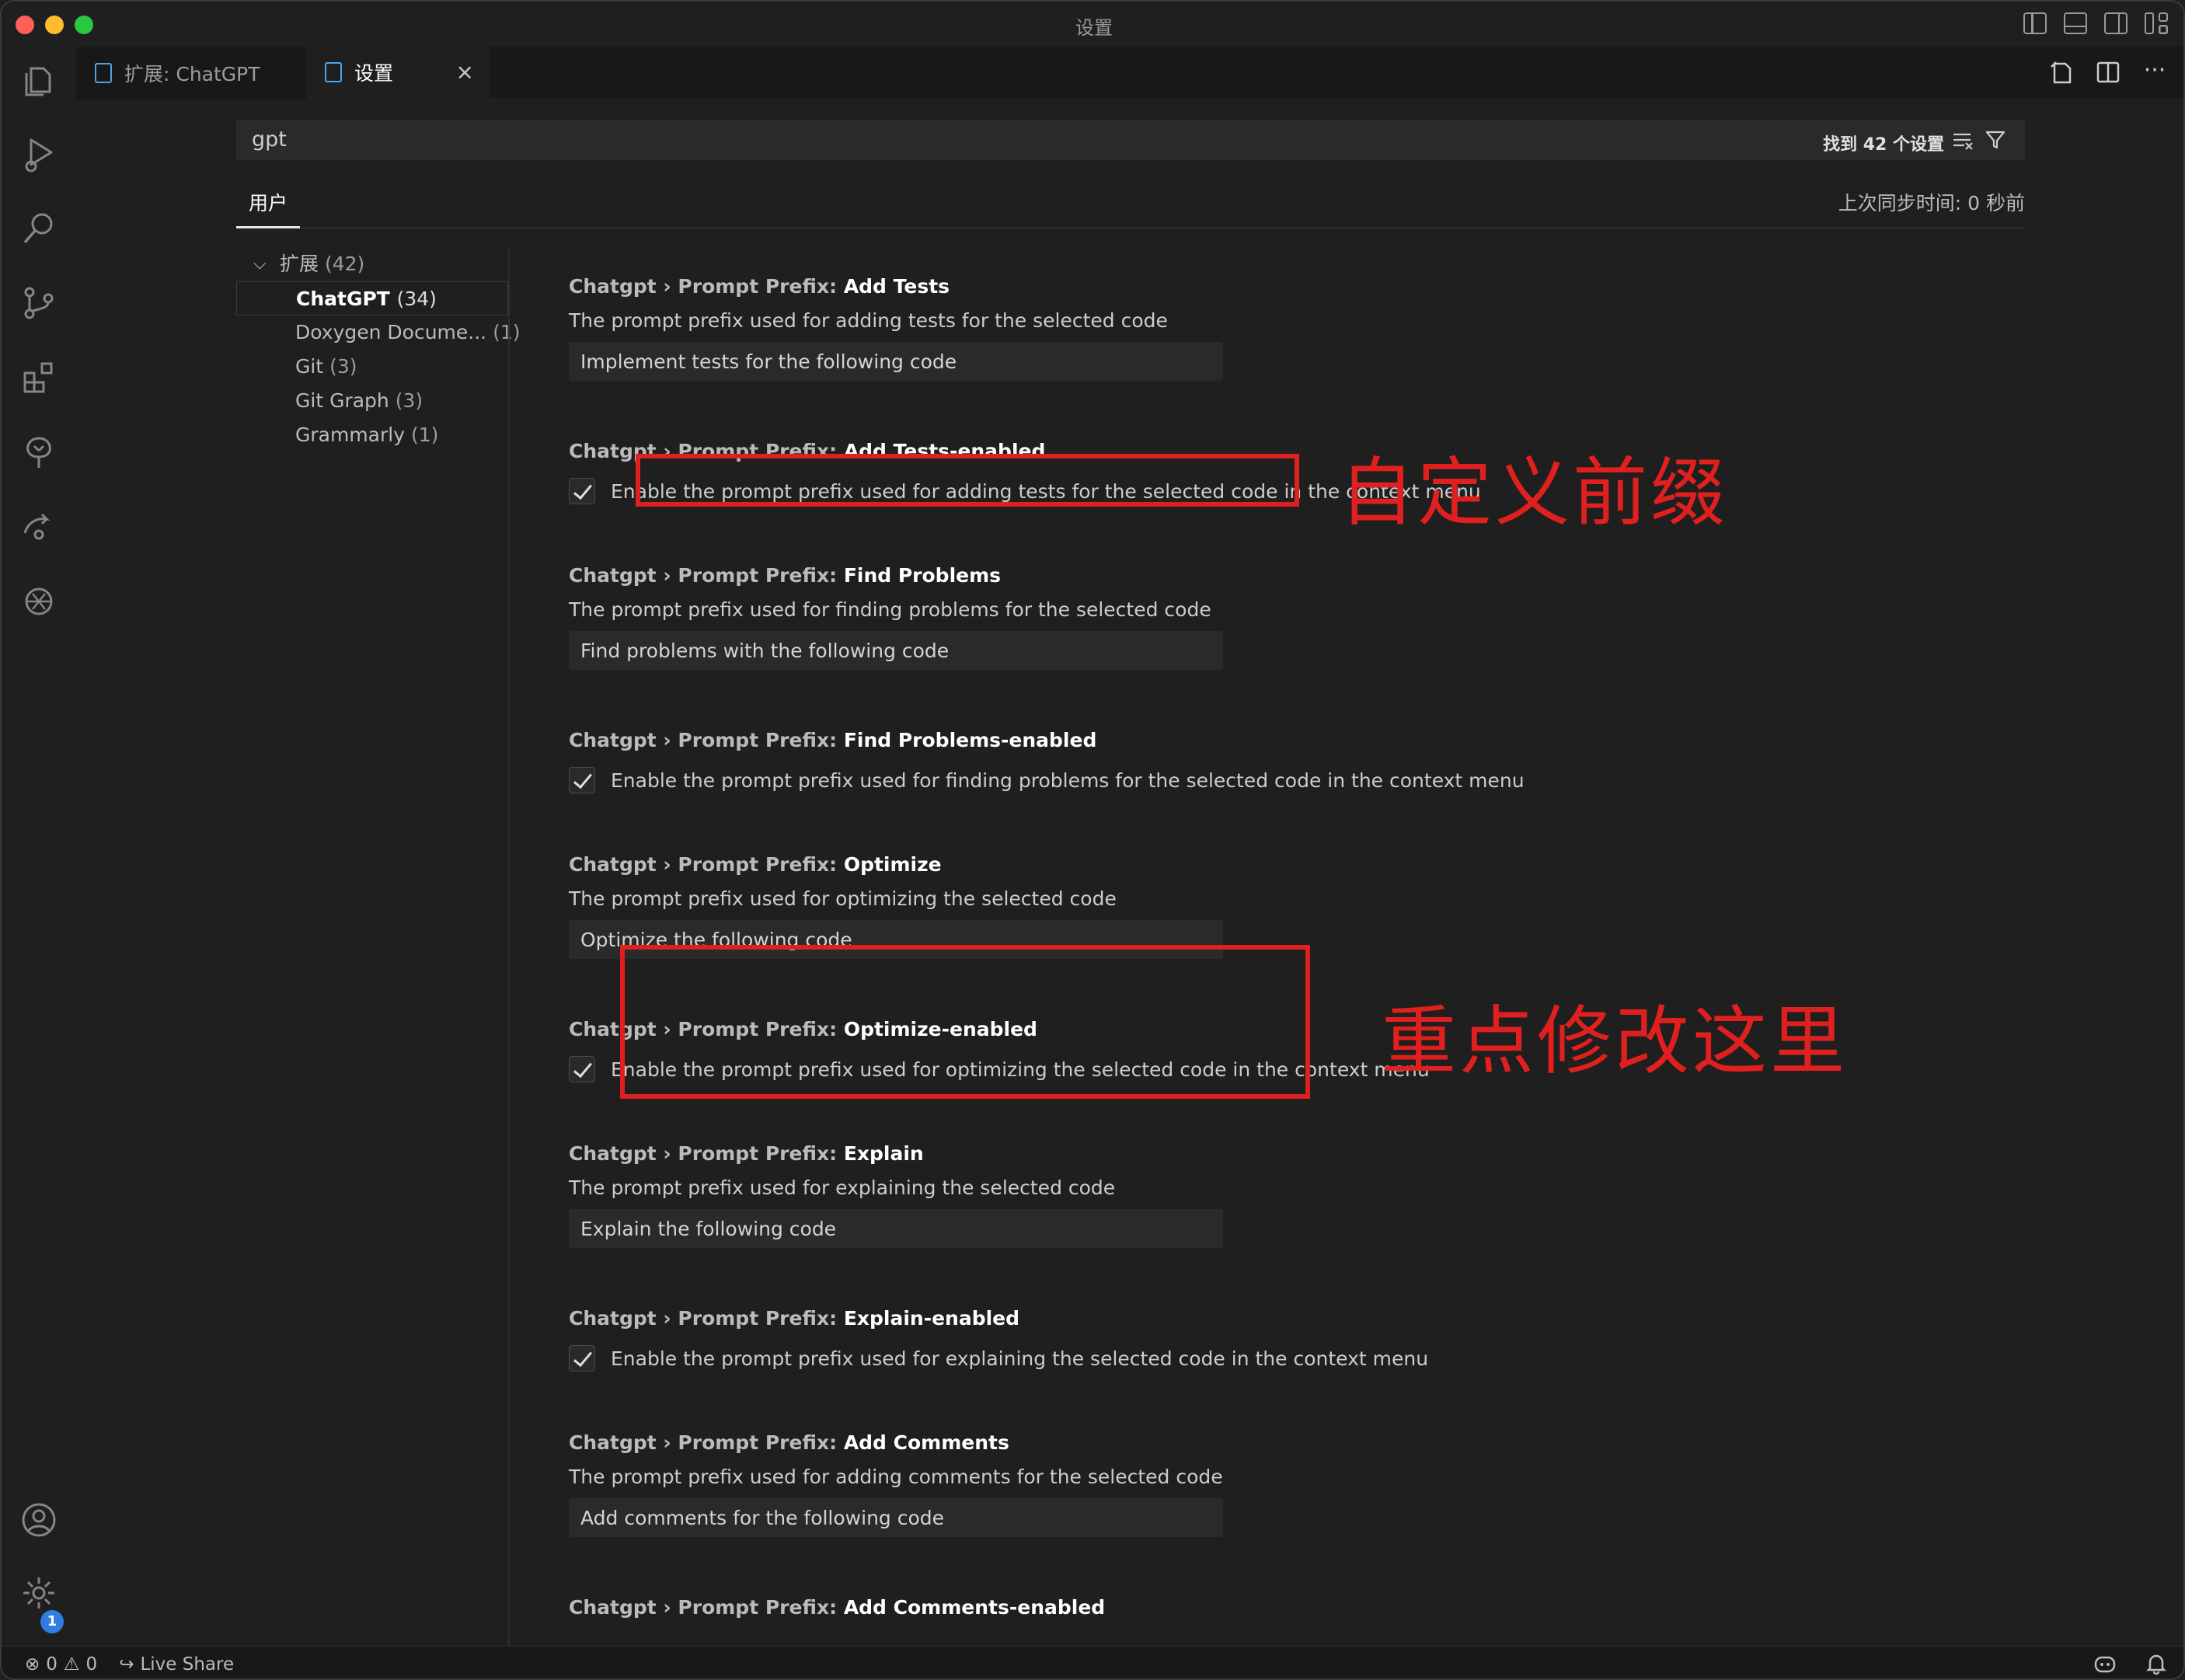 The width and height of the screenshot is (2185, 1680). What do you see at coordinates (38, 1520) in the screenshot?
I see `accounts-icon` at bounding box center [38, 1520].